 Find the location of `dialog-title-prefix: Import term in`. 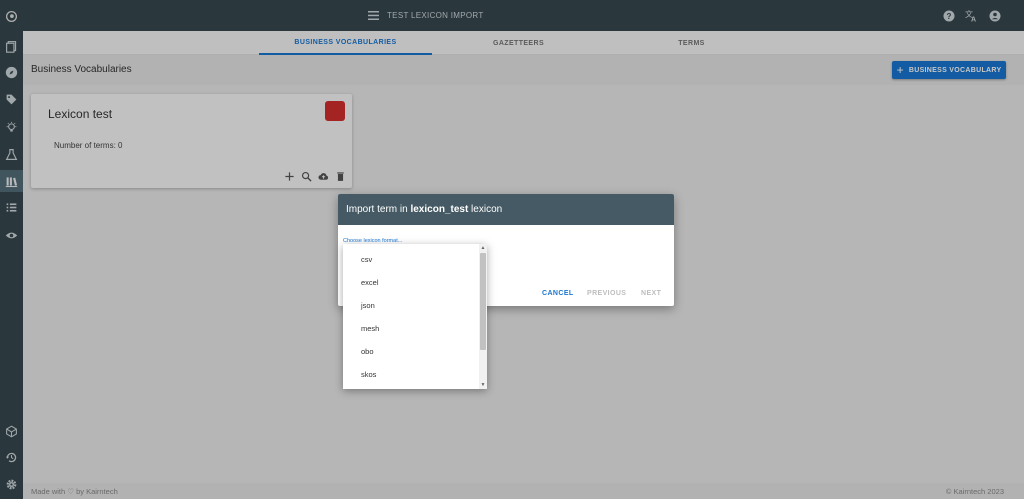

dialog-title-prefix: Import term in is located at coordinates (378, 209).